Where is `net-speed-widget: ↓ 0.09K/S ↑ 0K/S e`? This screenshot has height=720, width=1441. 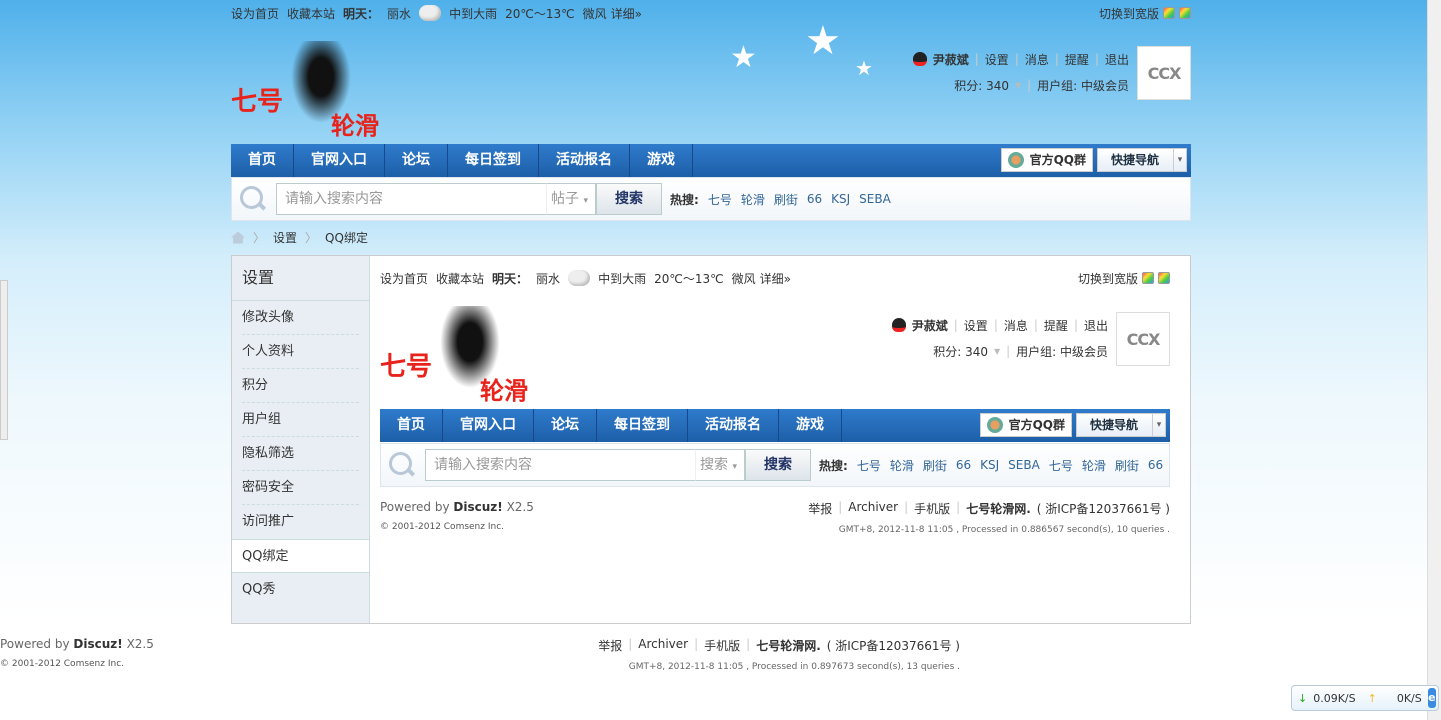 net-speed-widget: ↓ 0.09K/S ↑ 0K/S e is located at coordinates (1365, 698).